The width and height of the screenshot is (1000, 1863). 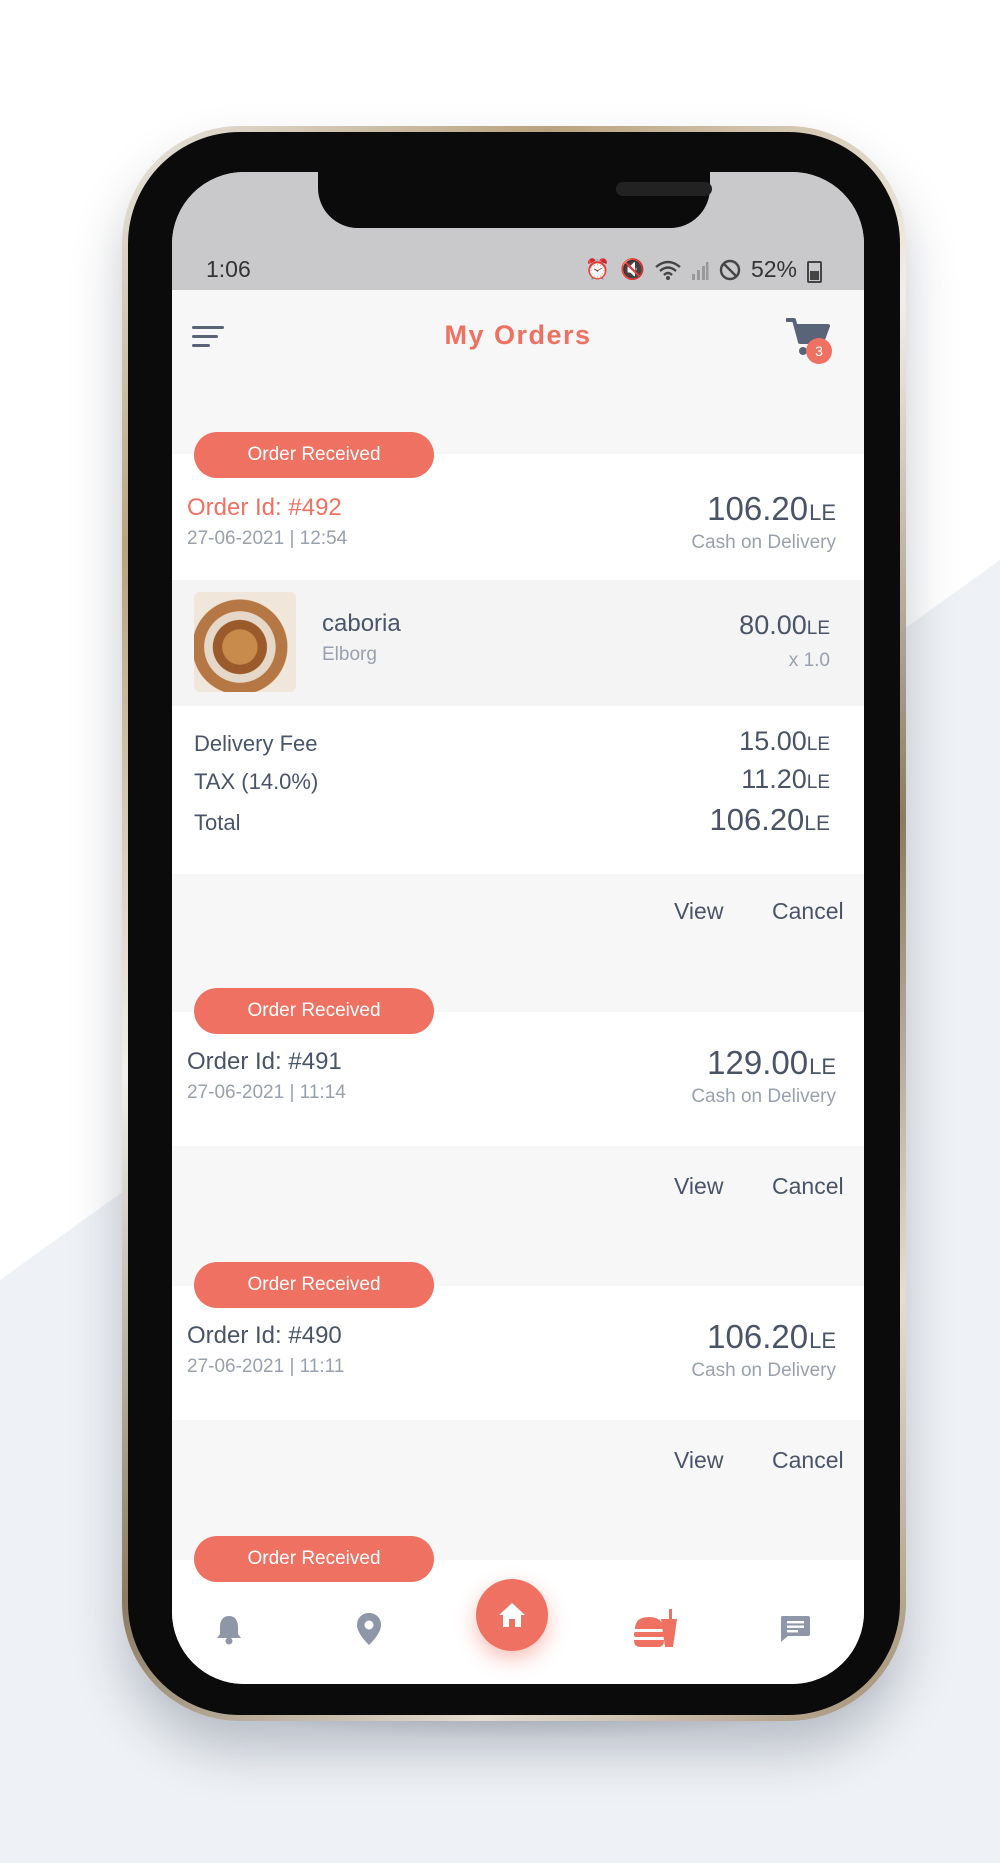 I want to click on order-date: 27-06-2021 | 12:54, so click(x=267, y=538).